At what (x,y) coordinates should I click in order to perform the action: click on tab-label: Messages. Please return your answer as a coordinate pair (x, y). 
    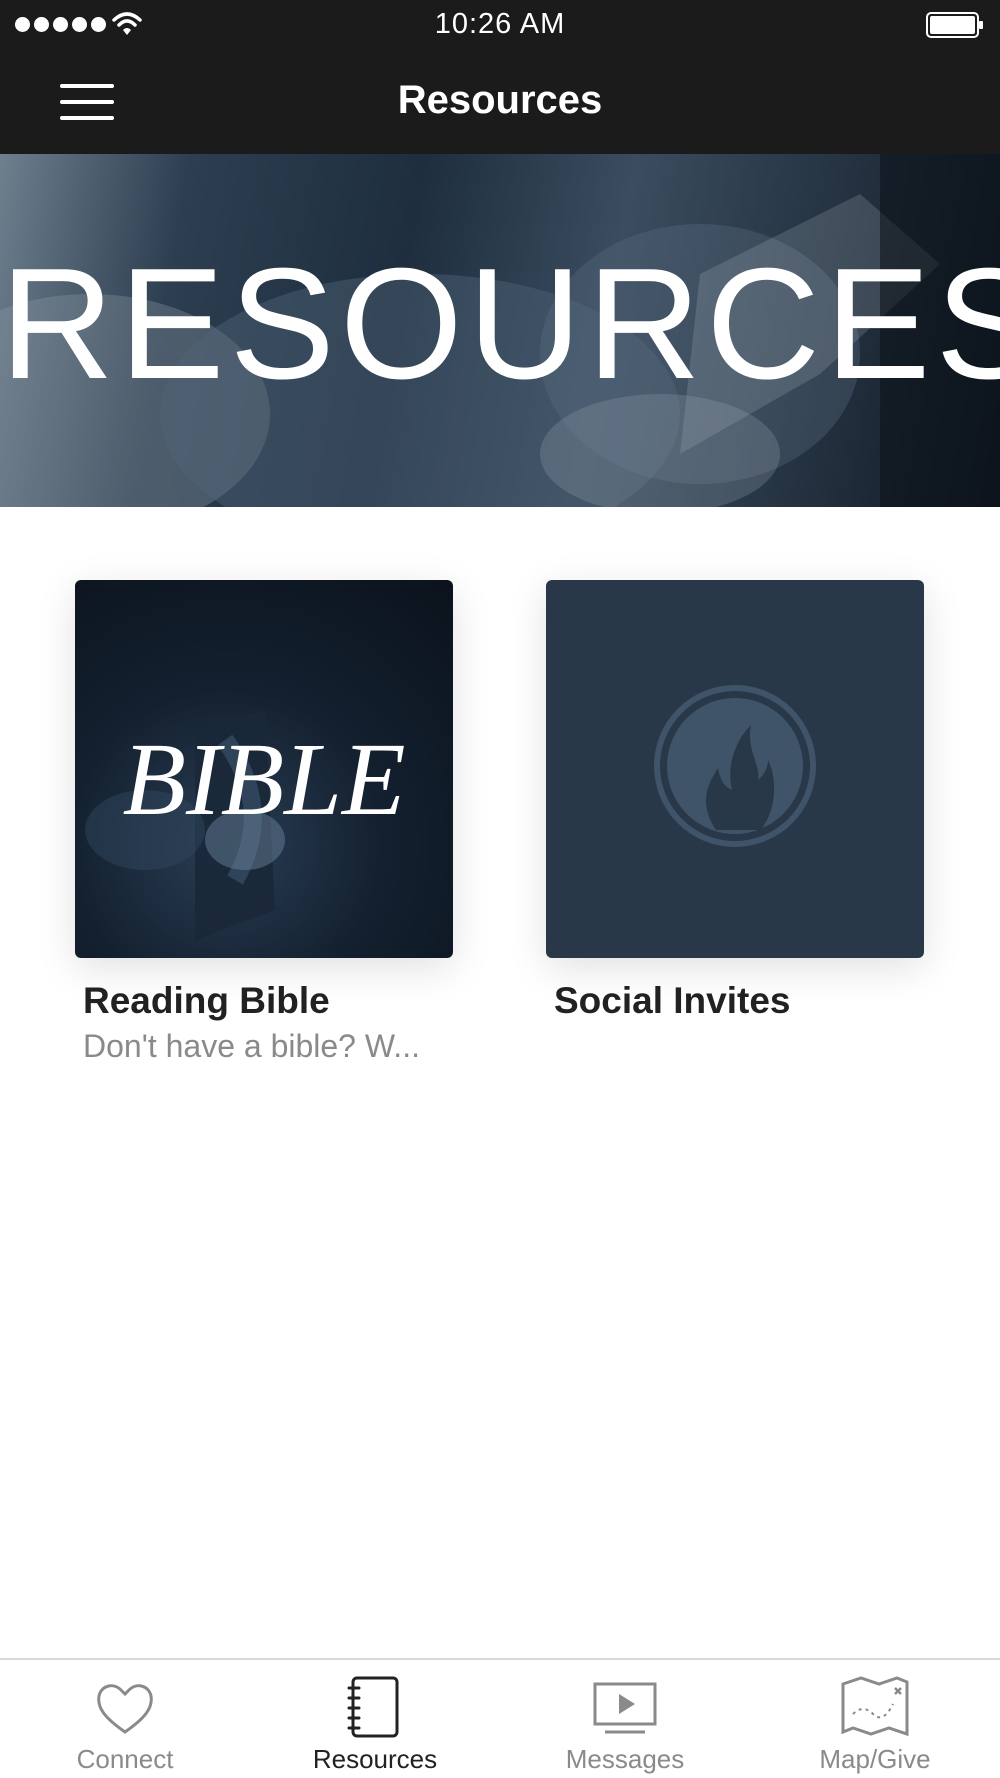
    Looking at the image, I should click on (625, 1759).